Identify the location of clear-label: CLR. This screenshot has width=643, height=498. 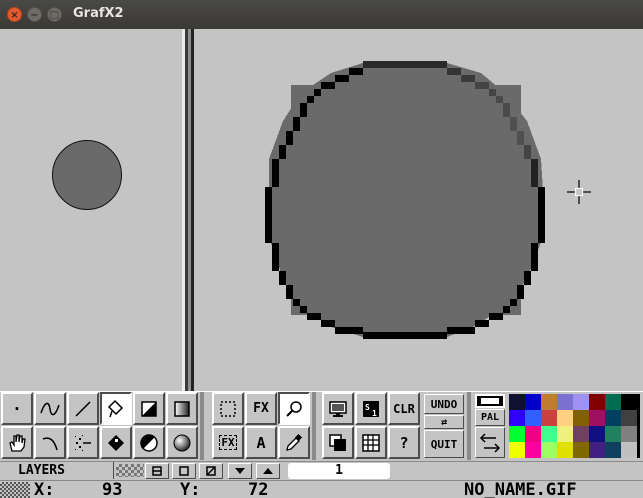
(404, 408).